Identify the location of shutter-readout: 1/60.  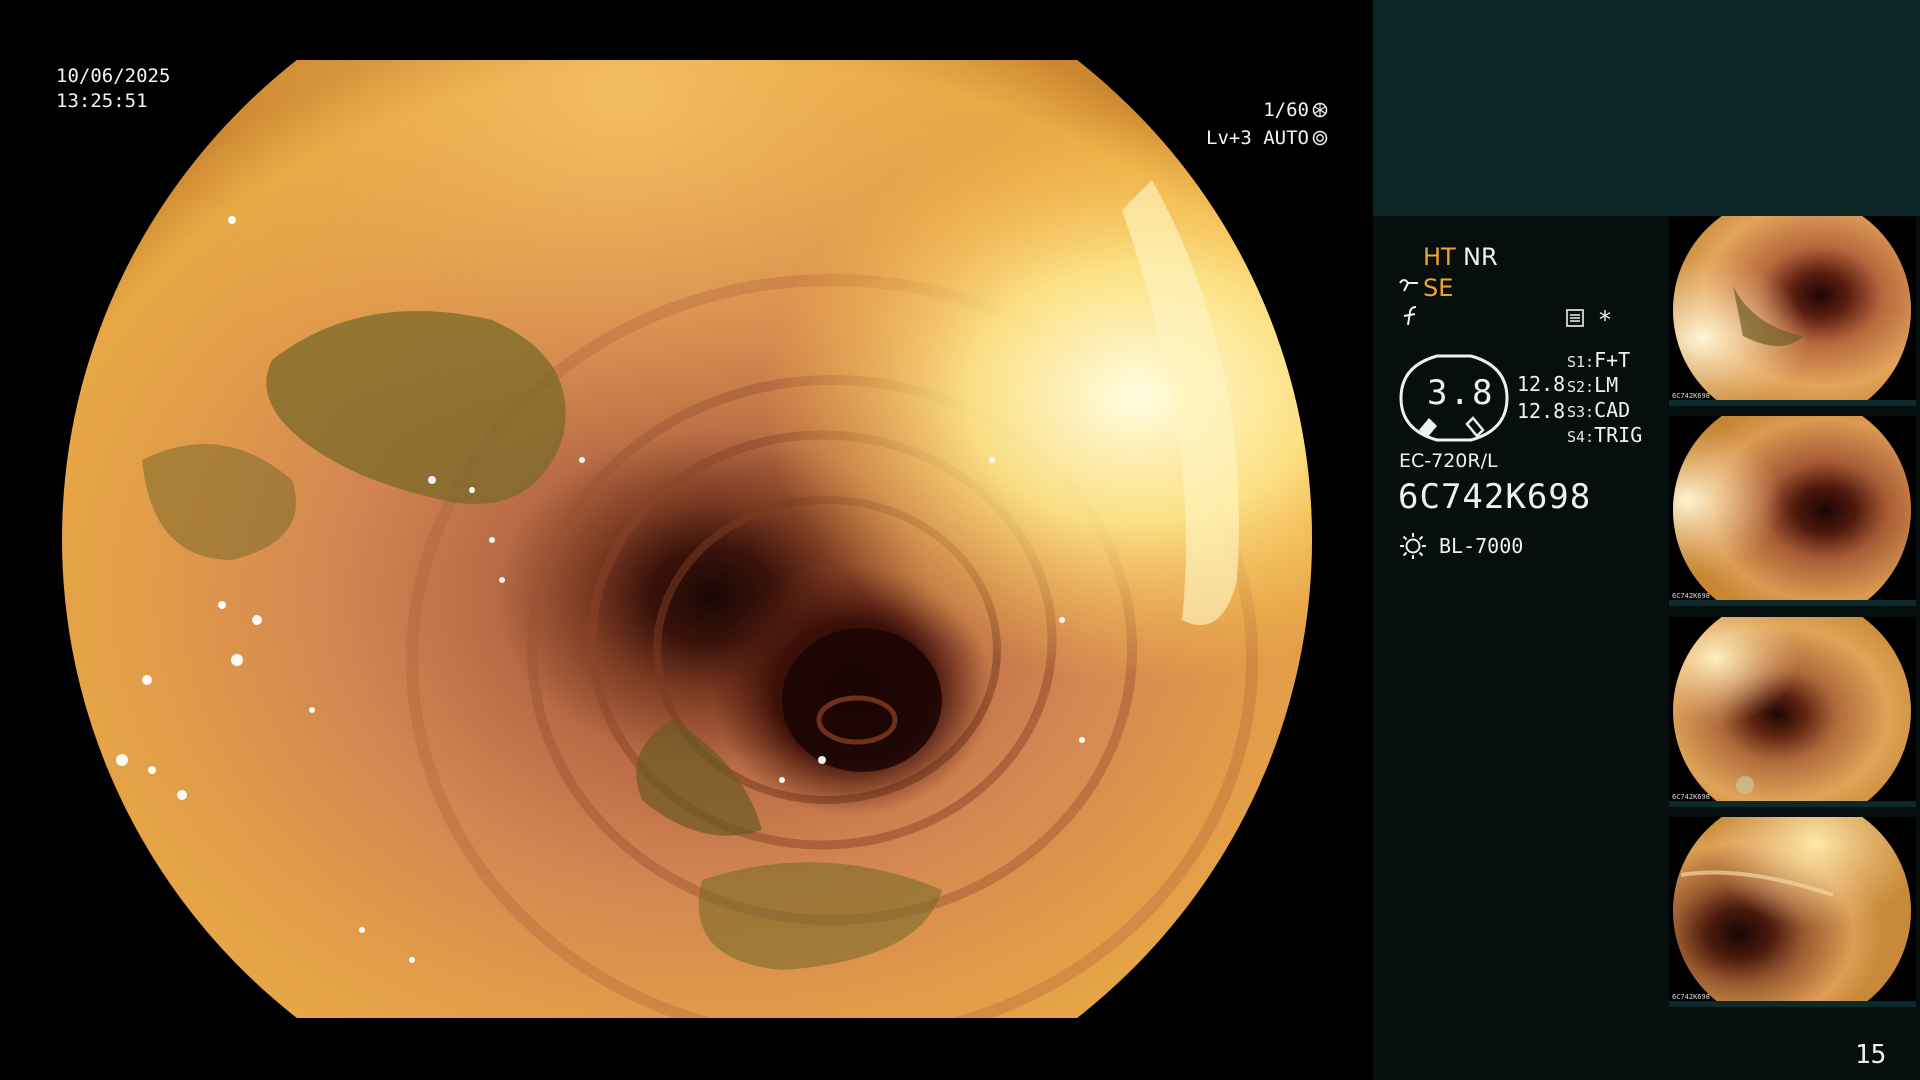
(1295, 110).